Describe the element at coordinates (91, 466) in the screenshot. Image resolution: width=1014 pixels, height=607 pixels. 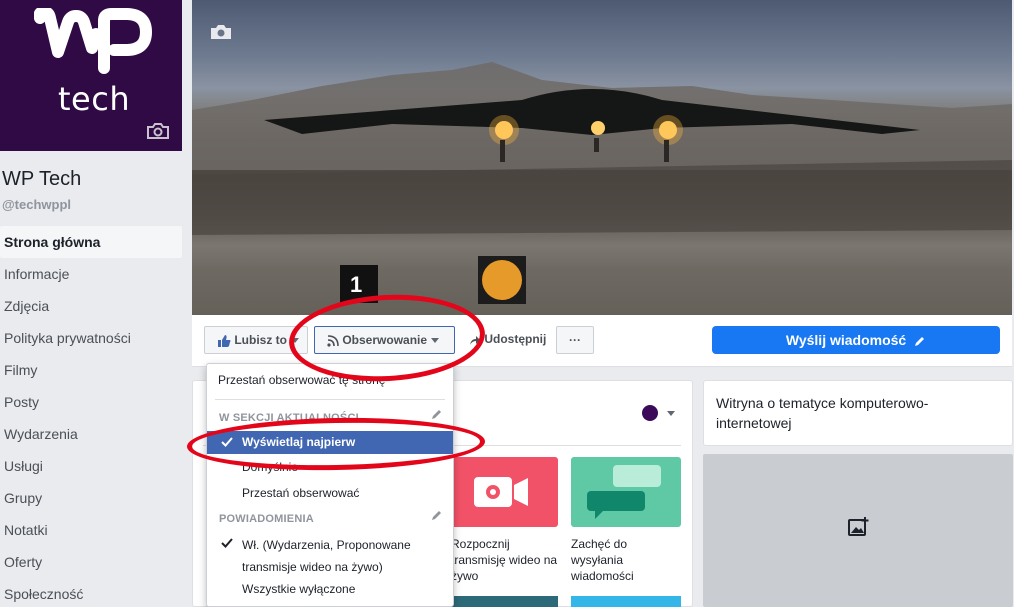
I see `sidebar-item-services: Usługi` at that location.